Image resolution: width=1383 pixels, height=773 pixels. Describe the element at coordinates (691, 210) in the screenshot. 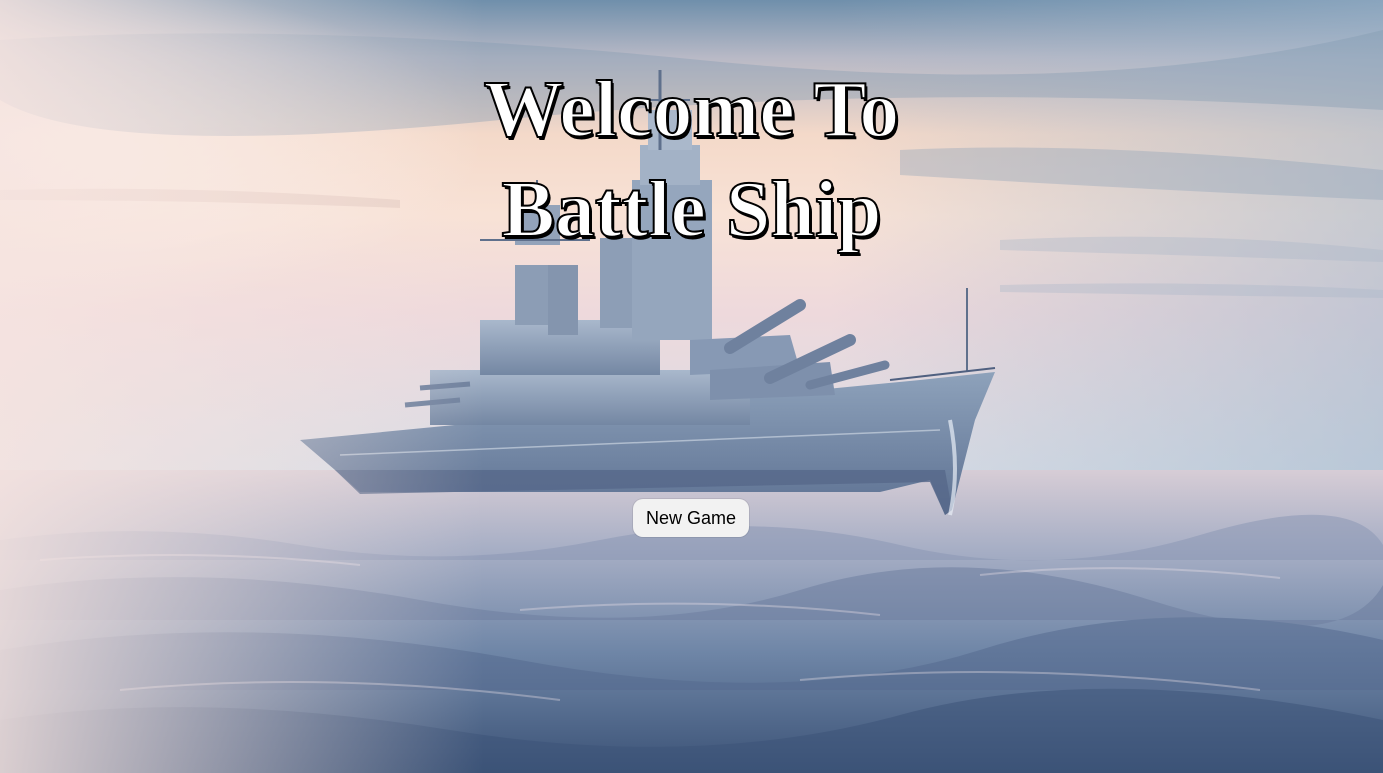

I see `title-line-2: Battle Ship` at that location.